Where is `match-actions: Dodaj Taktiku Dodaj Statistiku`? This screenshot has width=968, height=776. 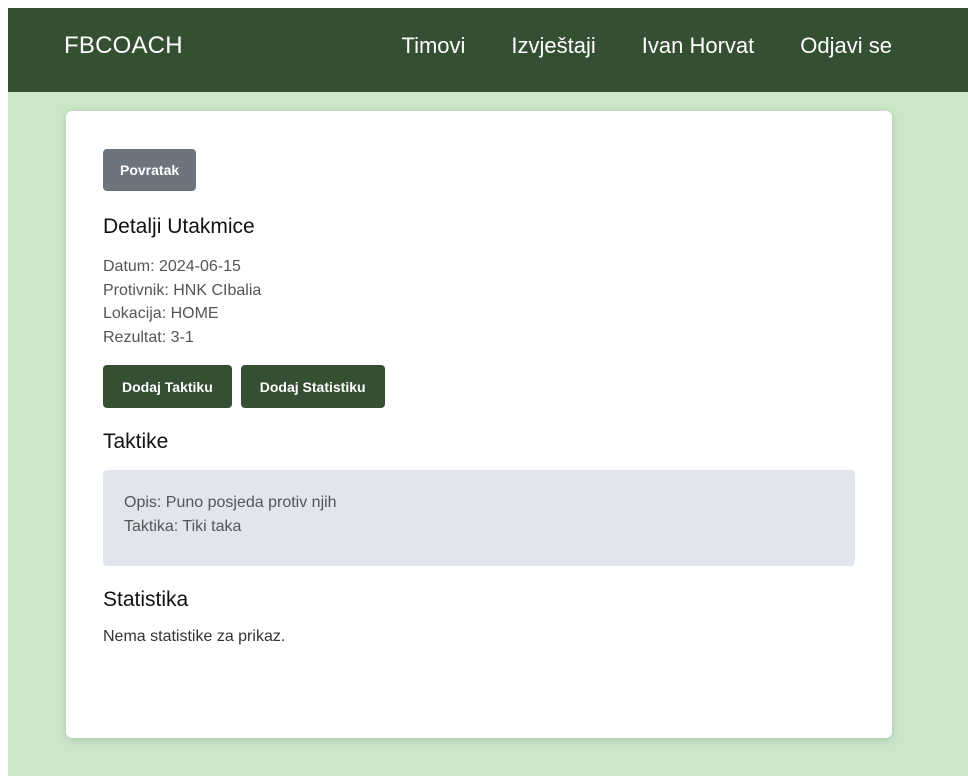 match-actions: Dodaj Taktiku Dodaj Statistiku is located at coordinates (479, 386).